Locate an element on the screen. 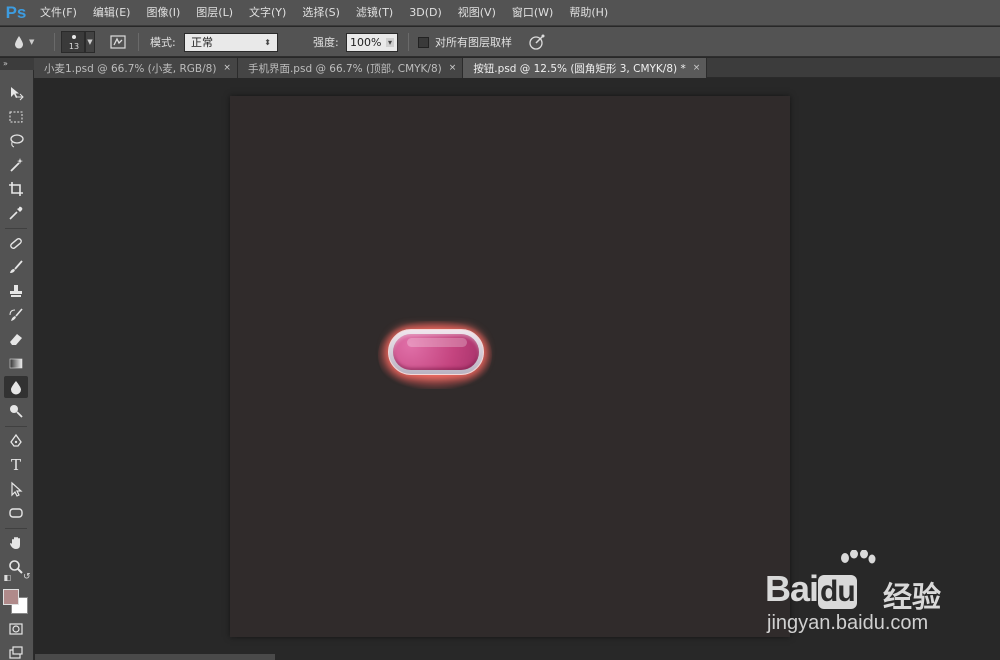 The width and height of the screenshot is (1000, 660). sample-all-layers-checkbox is located at coordinates (423, 42).